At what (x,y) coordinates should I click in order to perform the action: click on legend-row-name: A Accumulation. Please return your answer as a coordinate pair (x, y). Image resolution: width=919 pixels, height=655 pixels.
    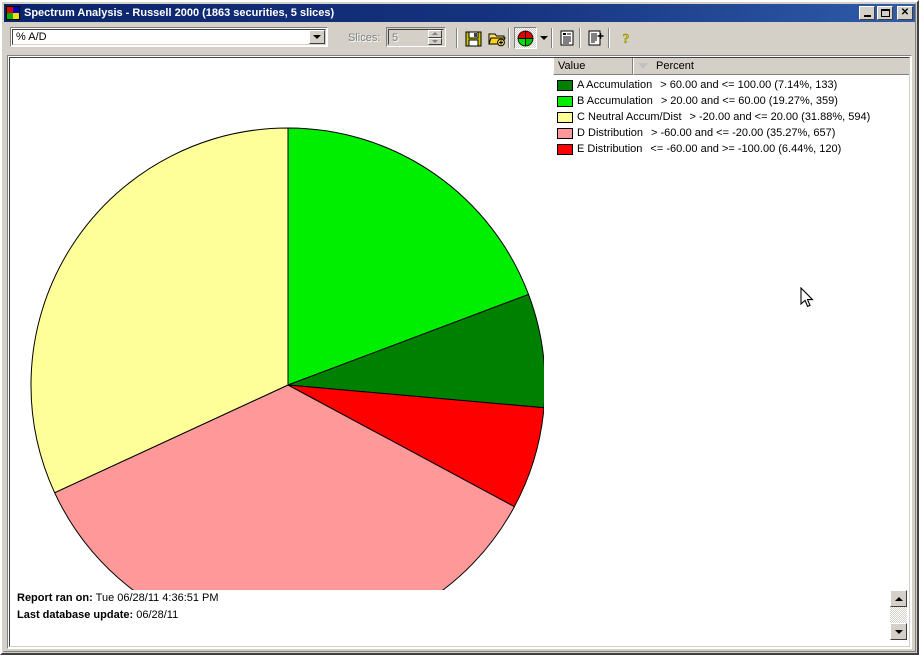
    Looking at the image, I should click on (615, 85).